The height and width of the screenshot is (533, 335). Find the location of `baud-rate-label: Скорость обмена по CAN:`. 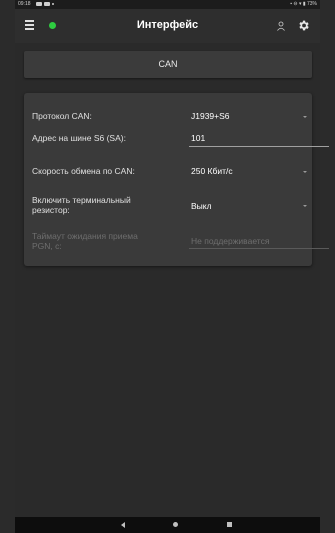

baud-rate-label: Скорость обмена по CAN: is located at coordinates (83, 171).